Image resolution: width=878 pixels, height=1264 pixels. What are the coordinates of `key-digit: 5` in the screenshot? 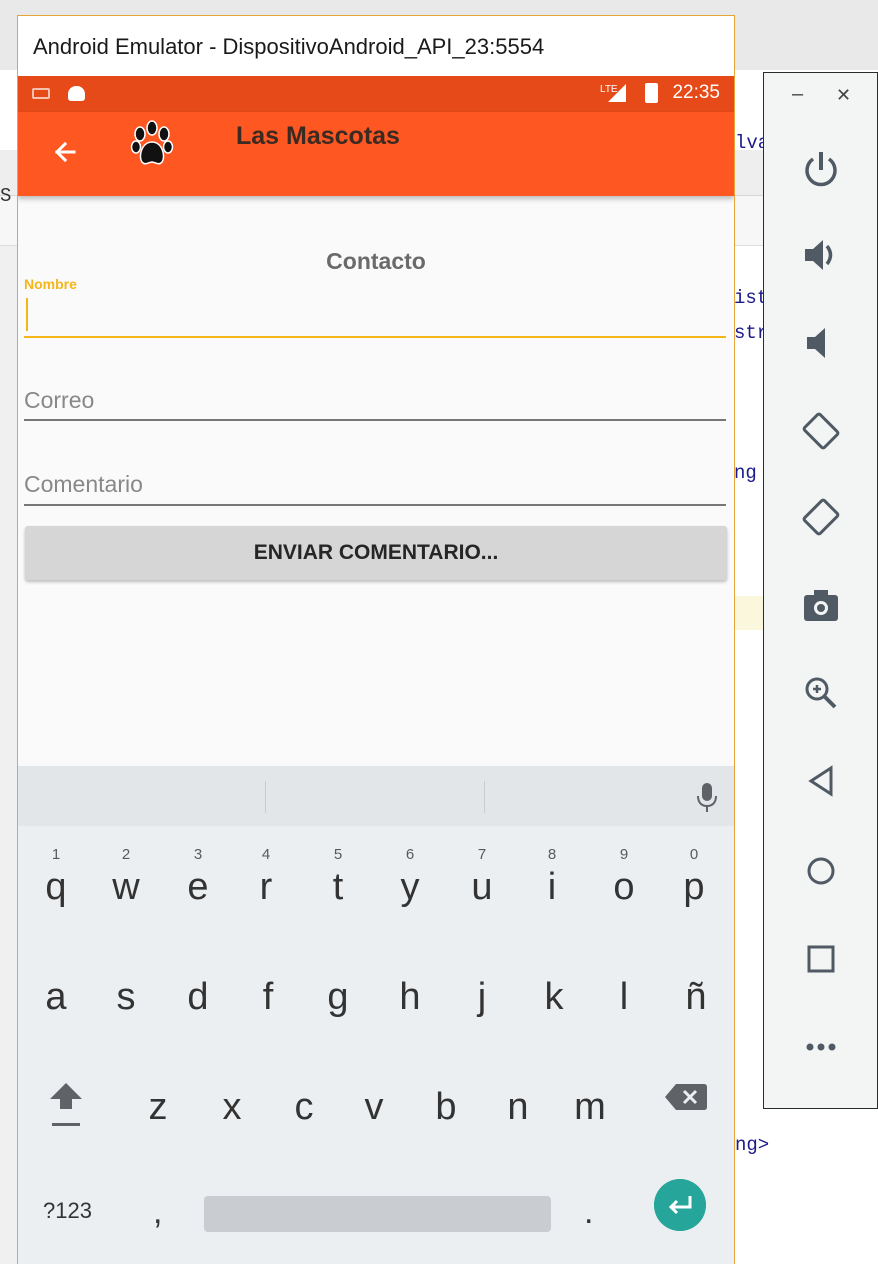 It's located at (338, 854).